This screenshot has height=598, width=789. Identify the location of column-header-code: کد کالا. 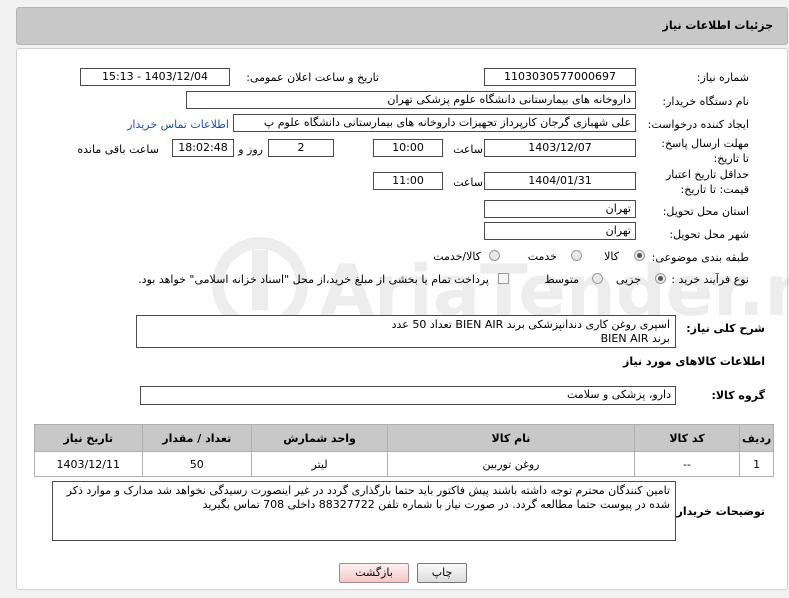
(687, 438).